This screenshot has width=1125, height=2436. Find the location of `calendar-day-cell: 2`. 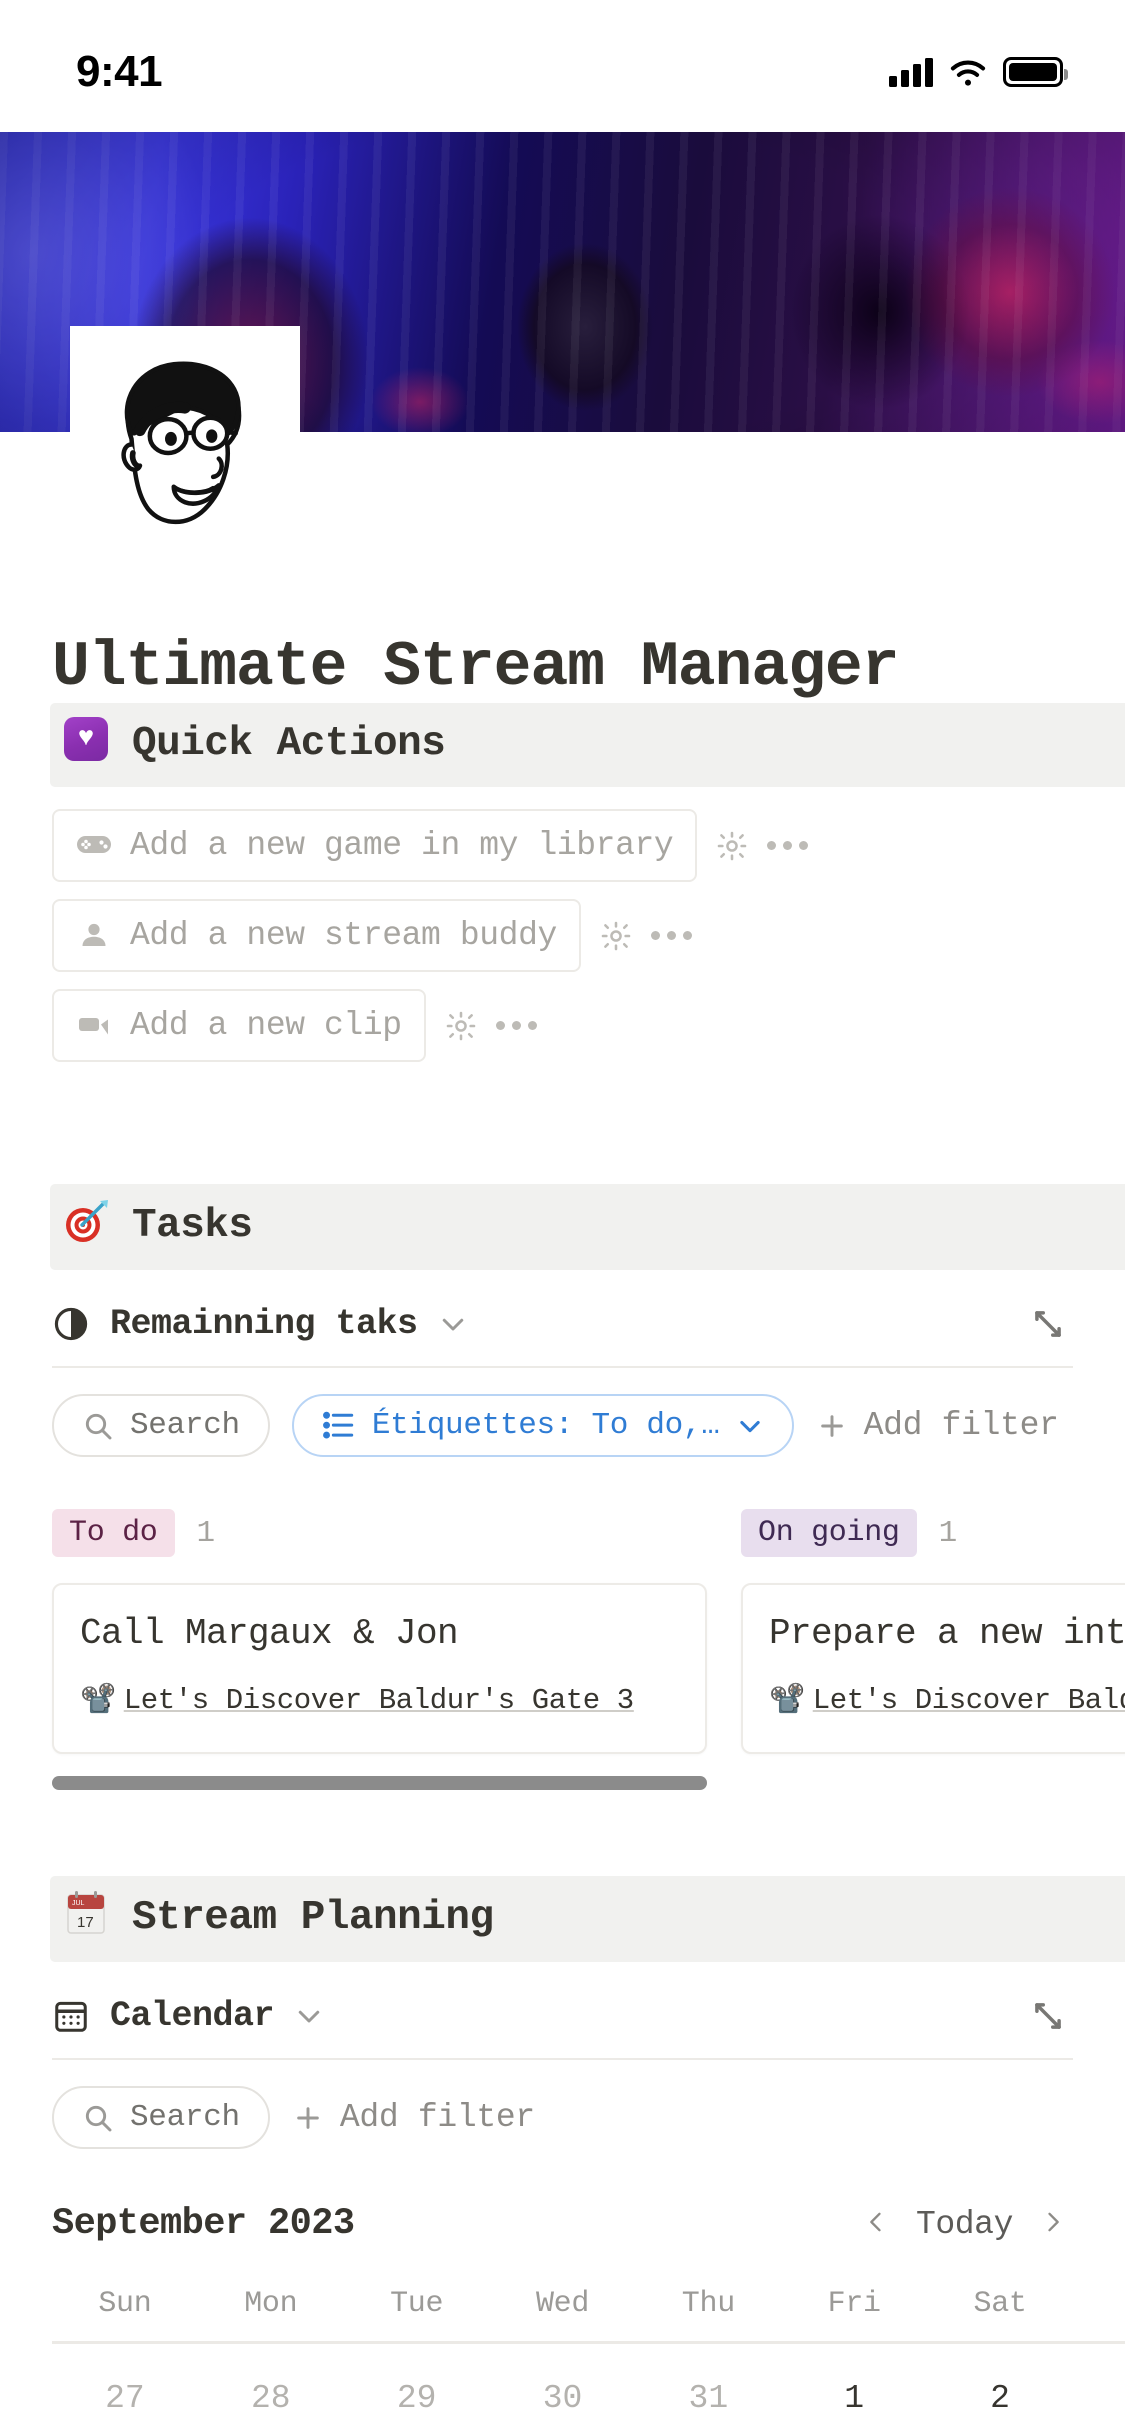

calendar-day-cell: 2 is located at coordinates (1000, 2398).